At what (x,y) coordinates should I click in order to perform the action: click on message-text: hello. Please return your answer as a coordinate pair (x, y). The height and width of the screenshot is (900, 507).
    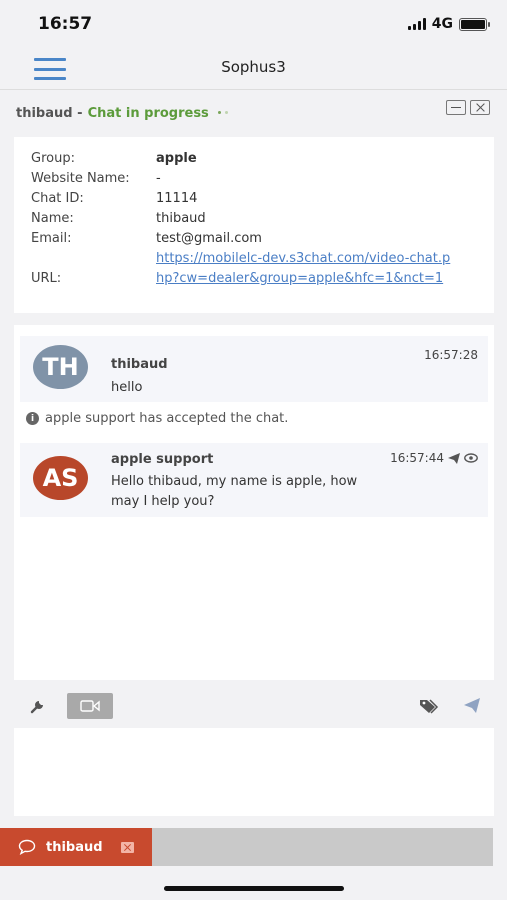
    Looking at the image, I should click on (127, 387).